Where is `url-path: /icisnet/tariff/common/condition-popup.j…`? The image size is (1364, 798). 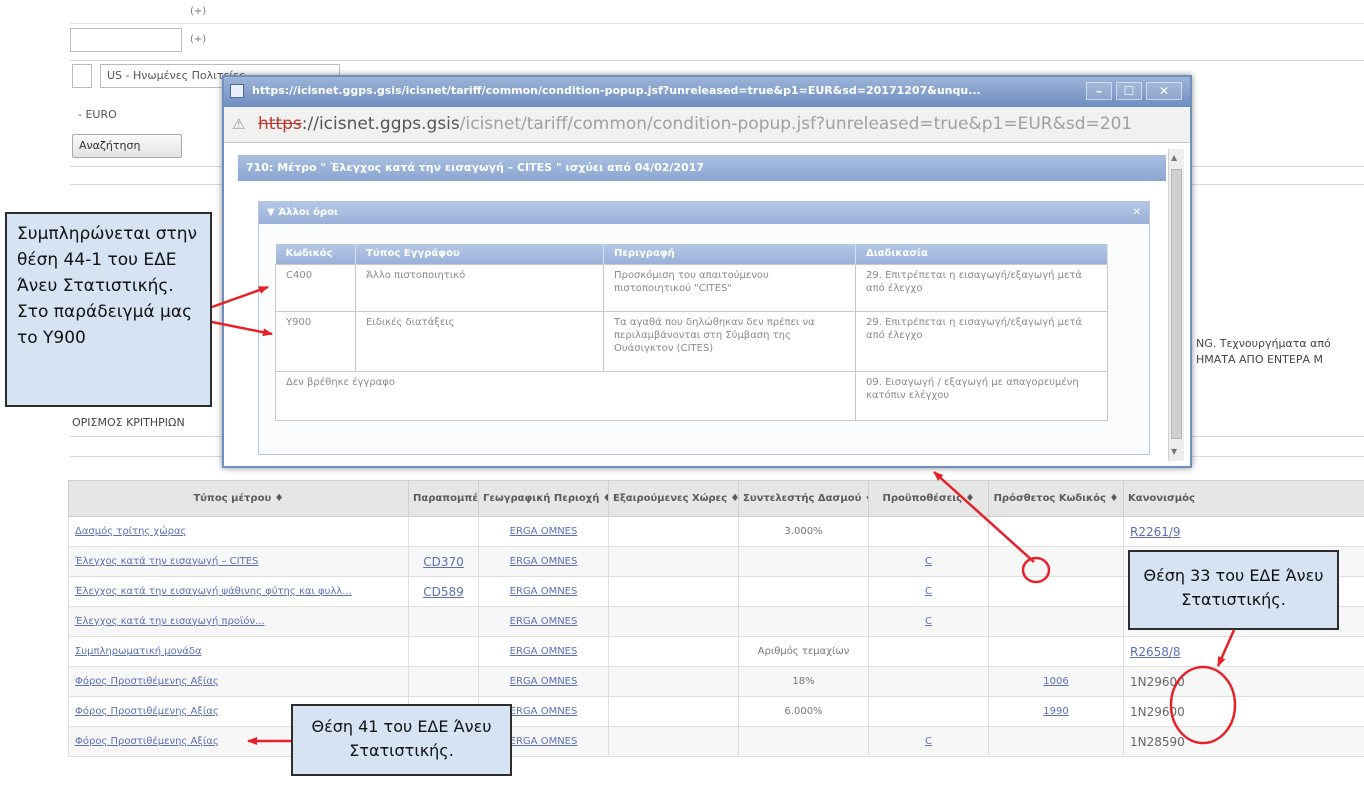 url-path: /icisnet/tariff/common/condition-popup.j… is located at coordinates (796, 124).